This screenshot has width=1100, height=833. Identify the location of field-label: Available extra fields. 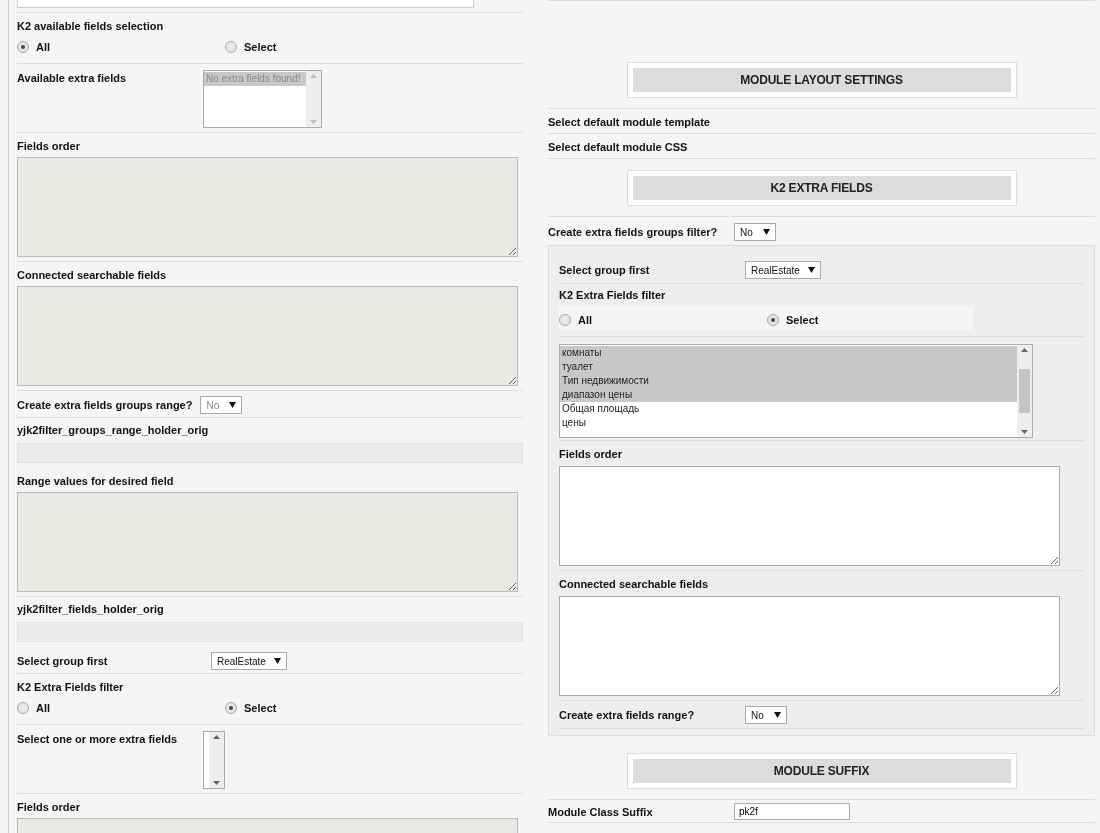
(72, 78).